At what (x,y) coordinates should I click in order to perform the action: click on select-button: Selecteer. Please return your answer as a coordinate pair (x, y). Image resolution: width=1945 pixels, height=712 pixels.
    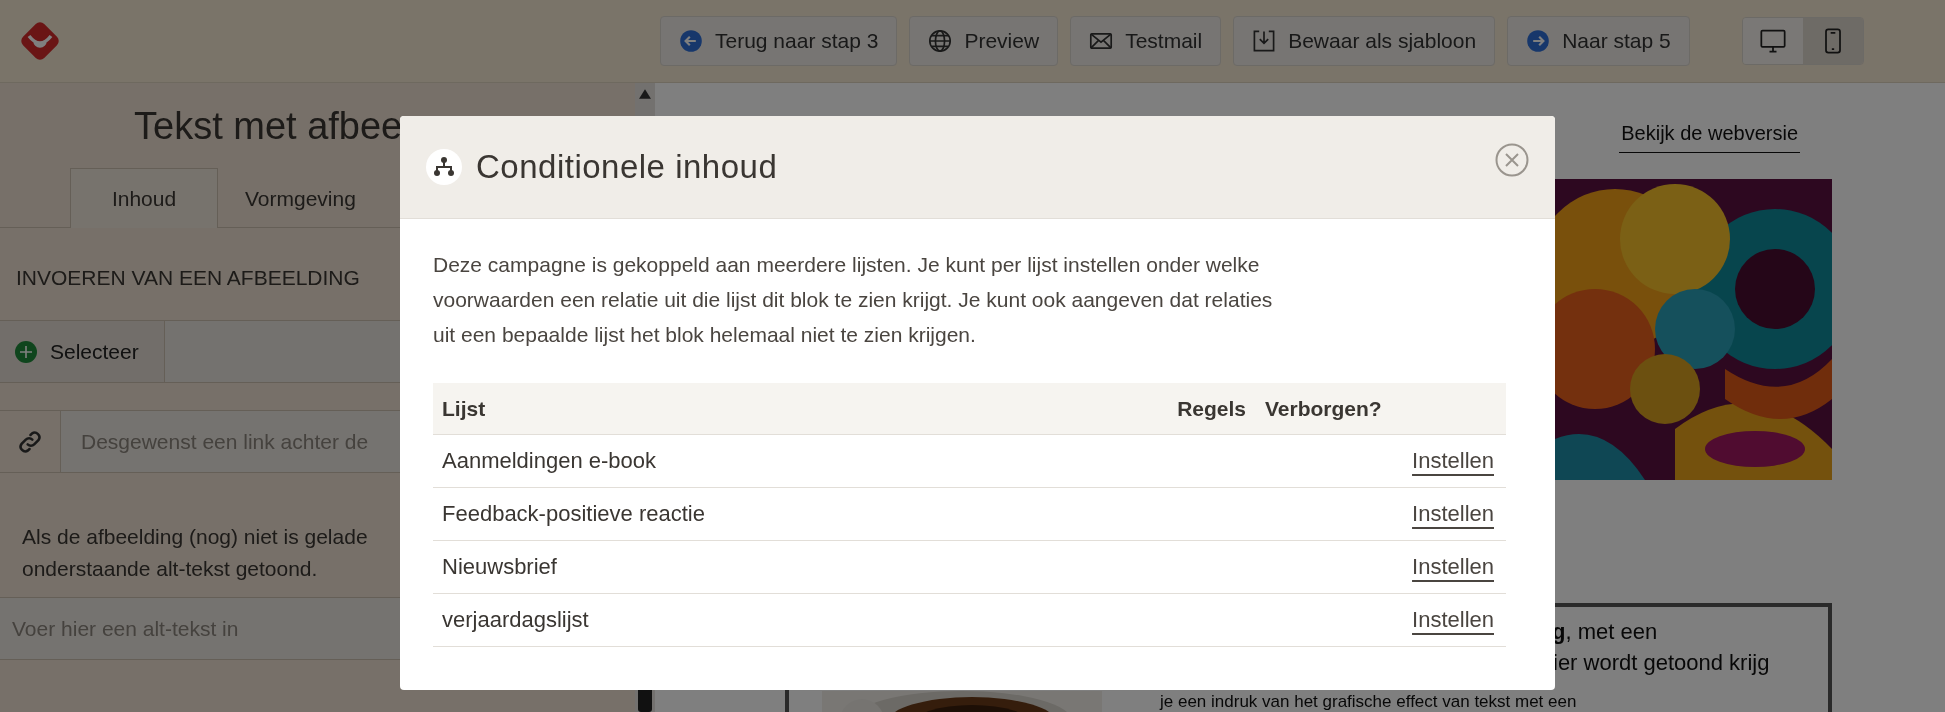
    Looking at the image, I should click on (82, 351).